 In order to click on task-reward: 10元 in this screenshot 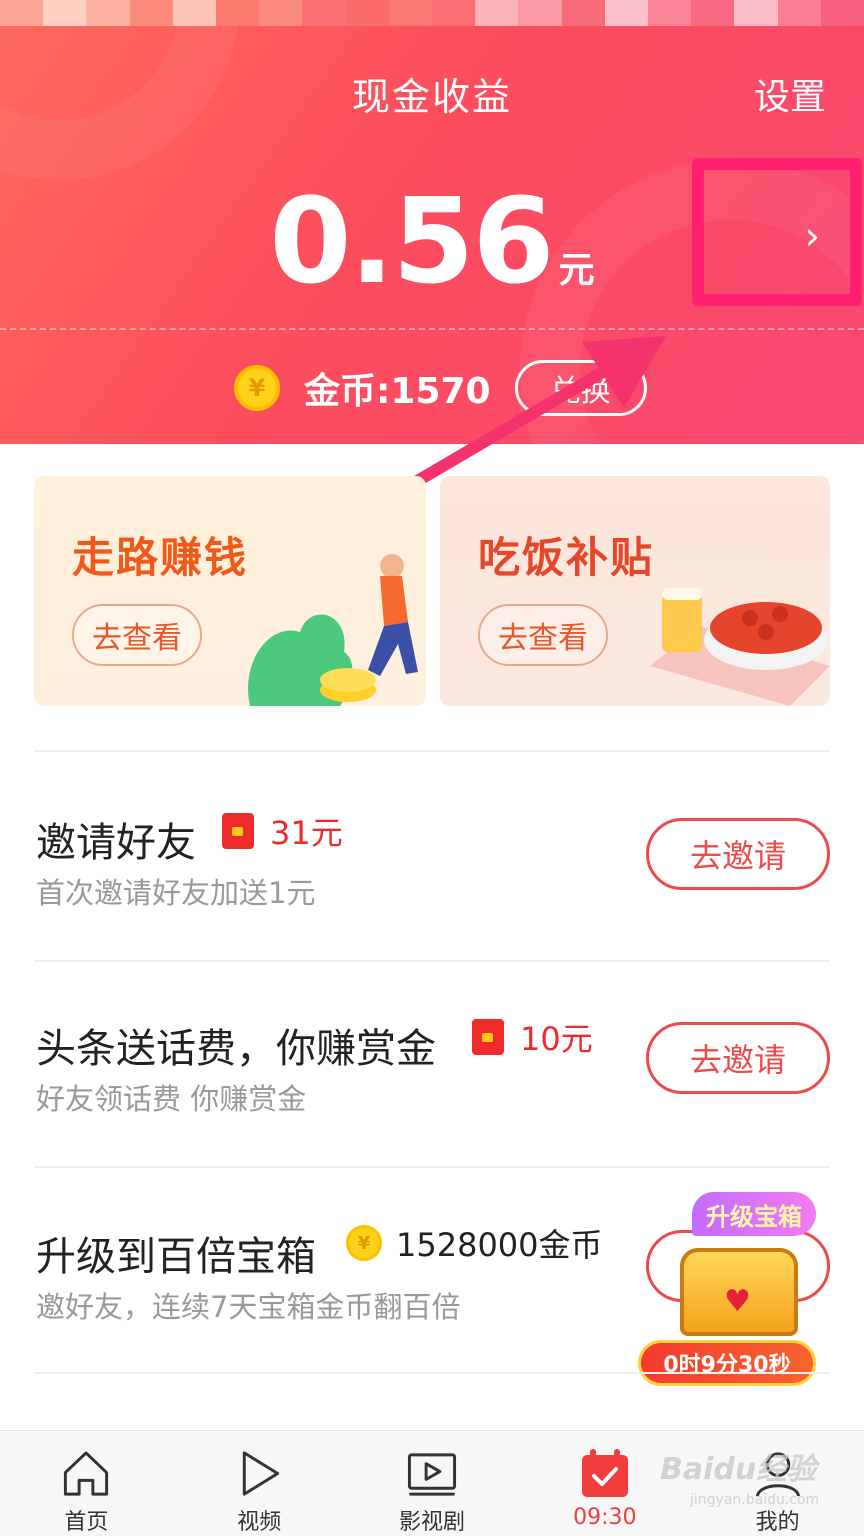, I will do `click(532, 1037)`.